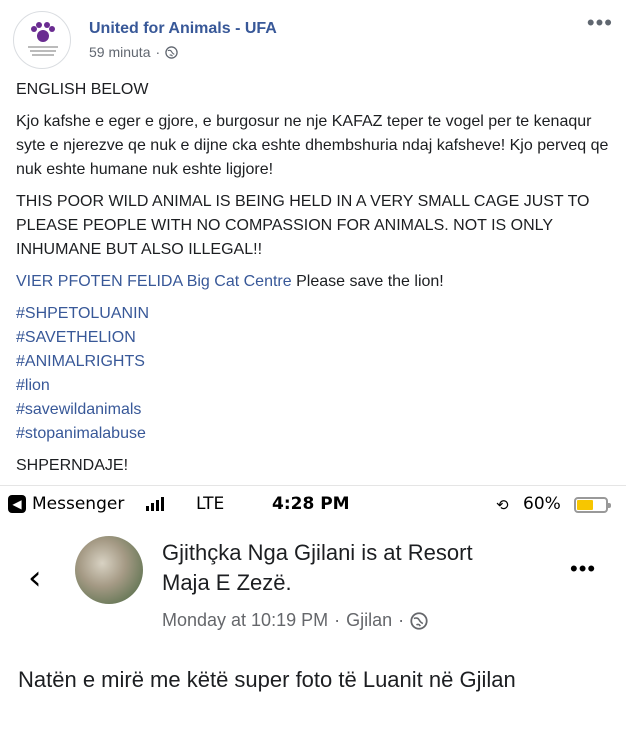 This screenshot has width=626, height=733. Describe the element at coordinates (155, 504) in the screenshot. I see `signal-strength-icon` at that location.